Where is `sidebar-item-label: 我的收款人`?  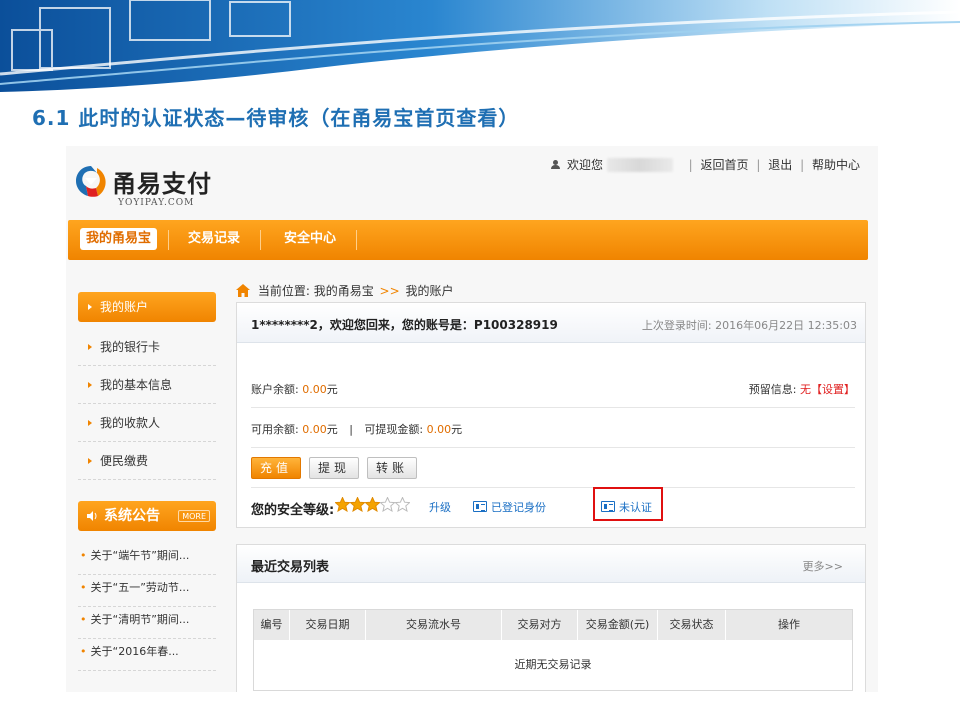
sidebar-item-label: 我的收款人 is located at coordinates (130, 423).